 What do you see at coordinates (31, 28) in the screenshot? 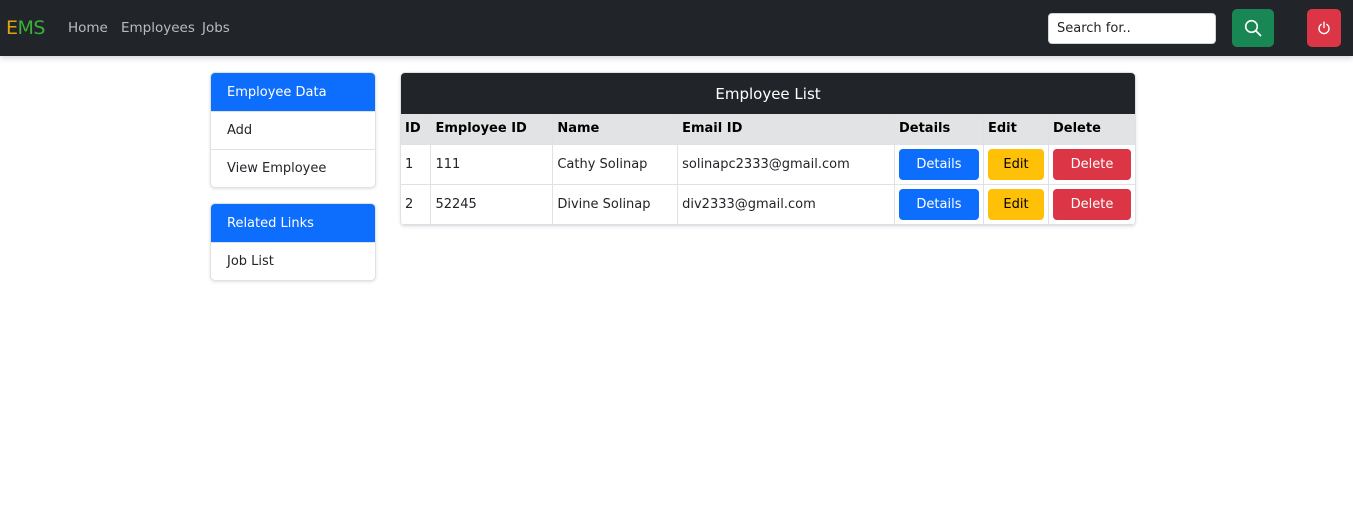
I see `brand-letters-ms: MS` at bounding box center [31, 28].